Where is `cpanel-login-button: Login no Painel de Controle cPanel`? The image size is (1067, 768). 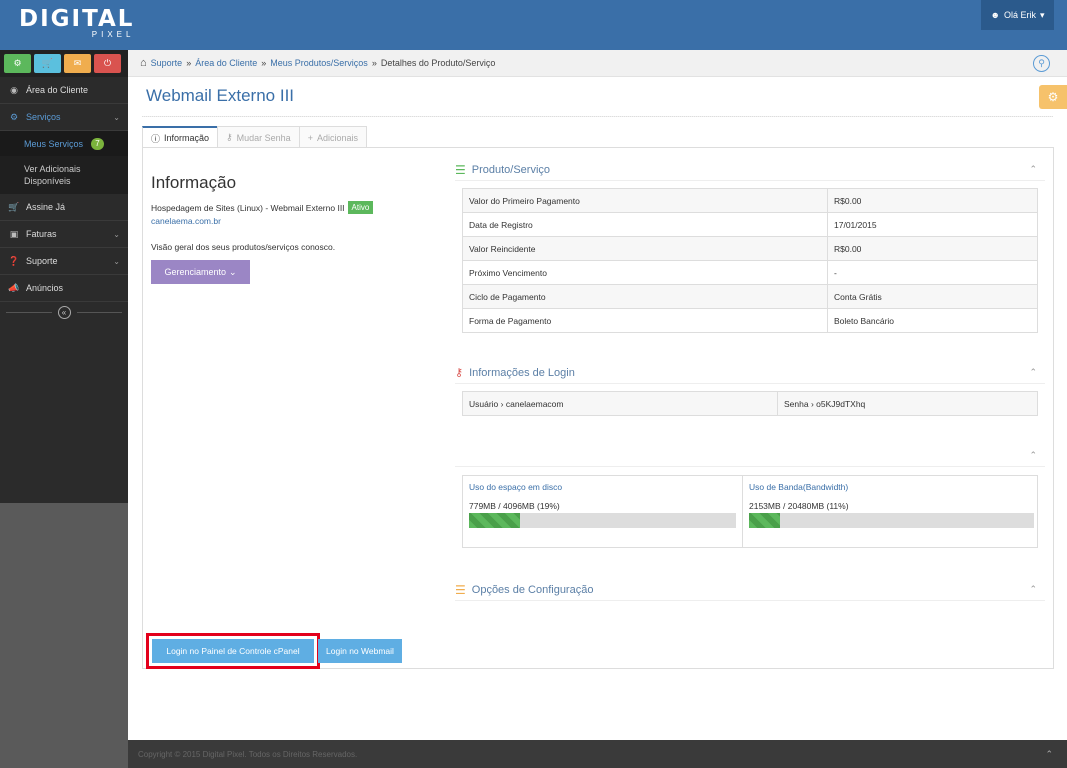 cpanel-login-button: Login no Painel de Controle cPanel is located at coordinates (233, 651).